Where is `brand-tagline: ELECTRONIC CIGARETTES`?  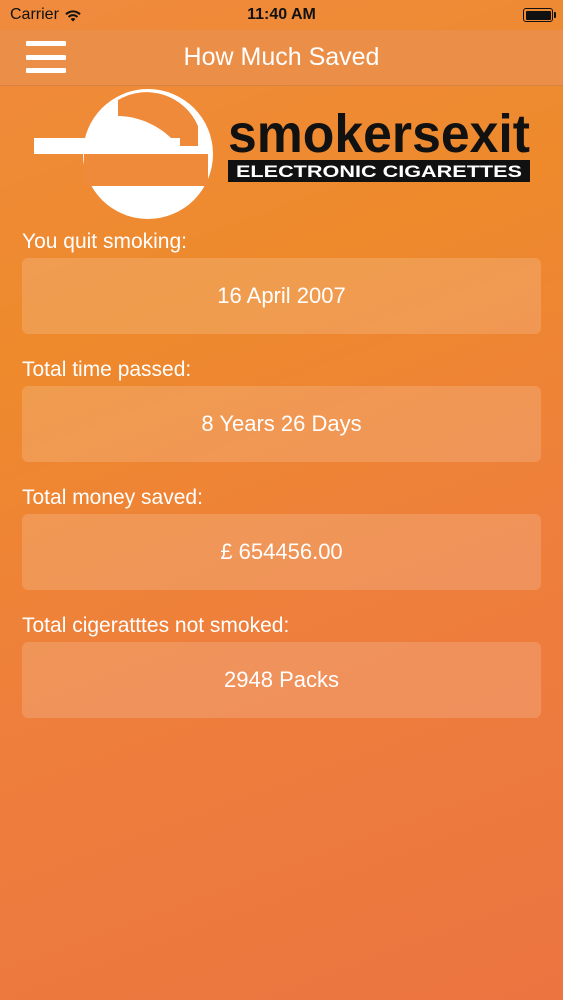 brand-tagline: ELECTRONIC CIGARETTES is located at coordinates (379, 171).